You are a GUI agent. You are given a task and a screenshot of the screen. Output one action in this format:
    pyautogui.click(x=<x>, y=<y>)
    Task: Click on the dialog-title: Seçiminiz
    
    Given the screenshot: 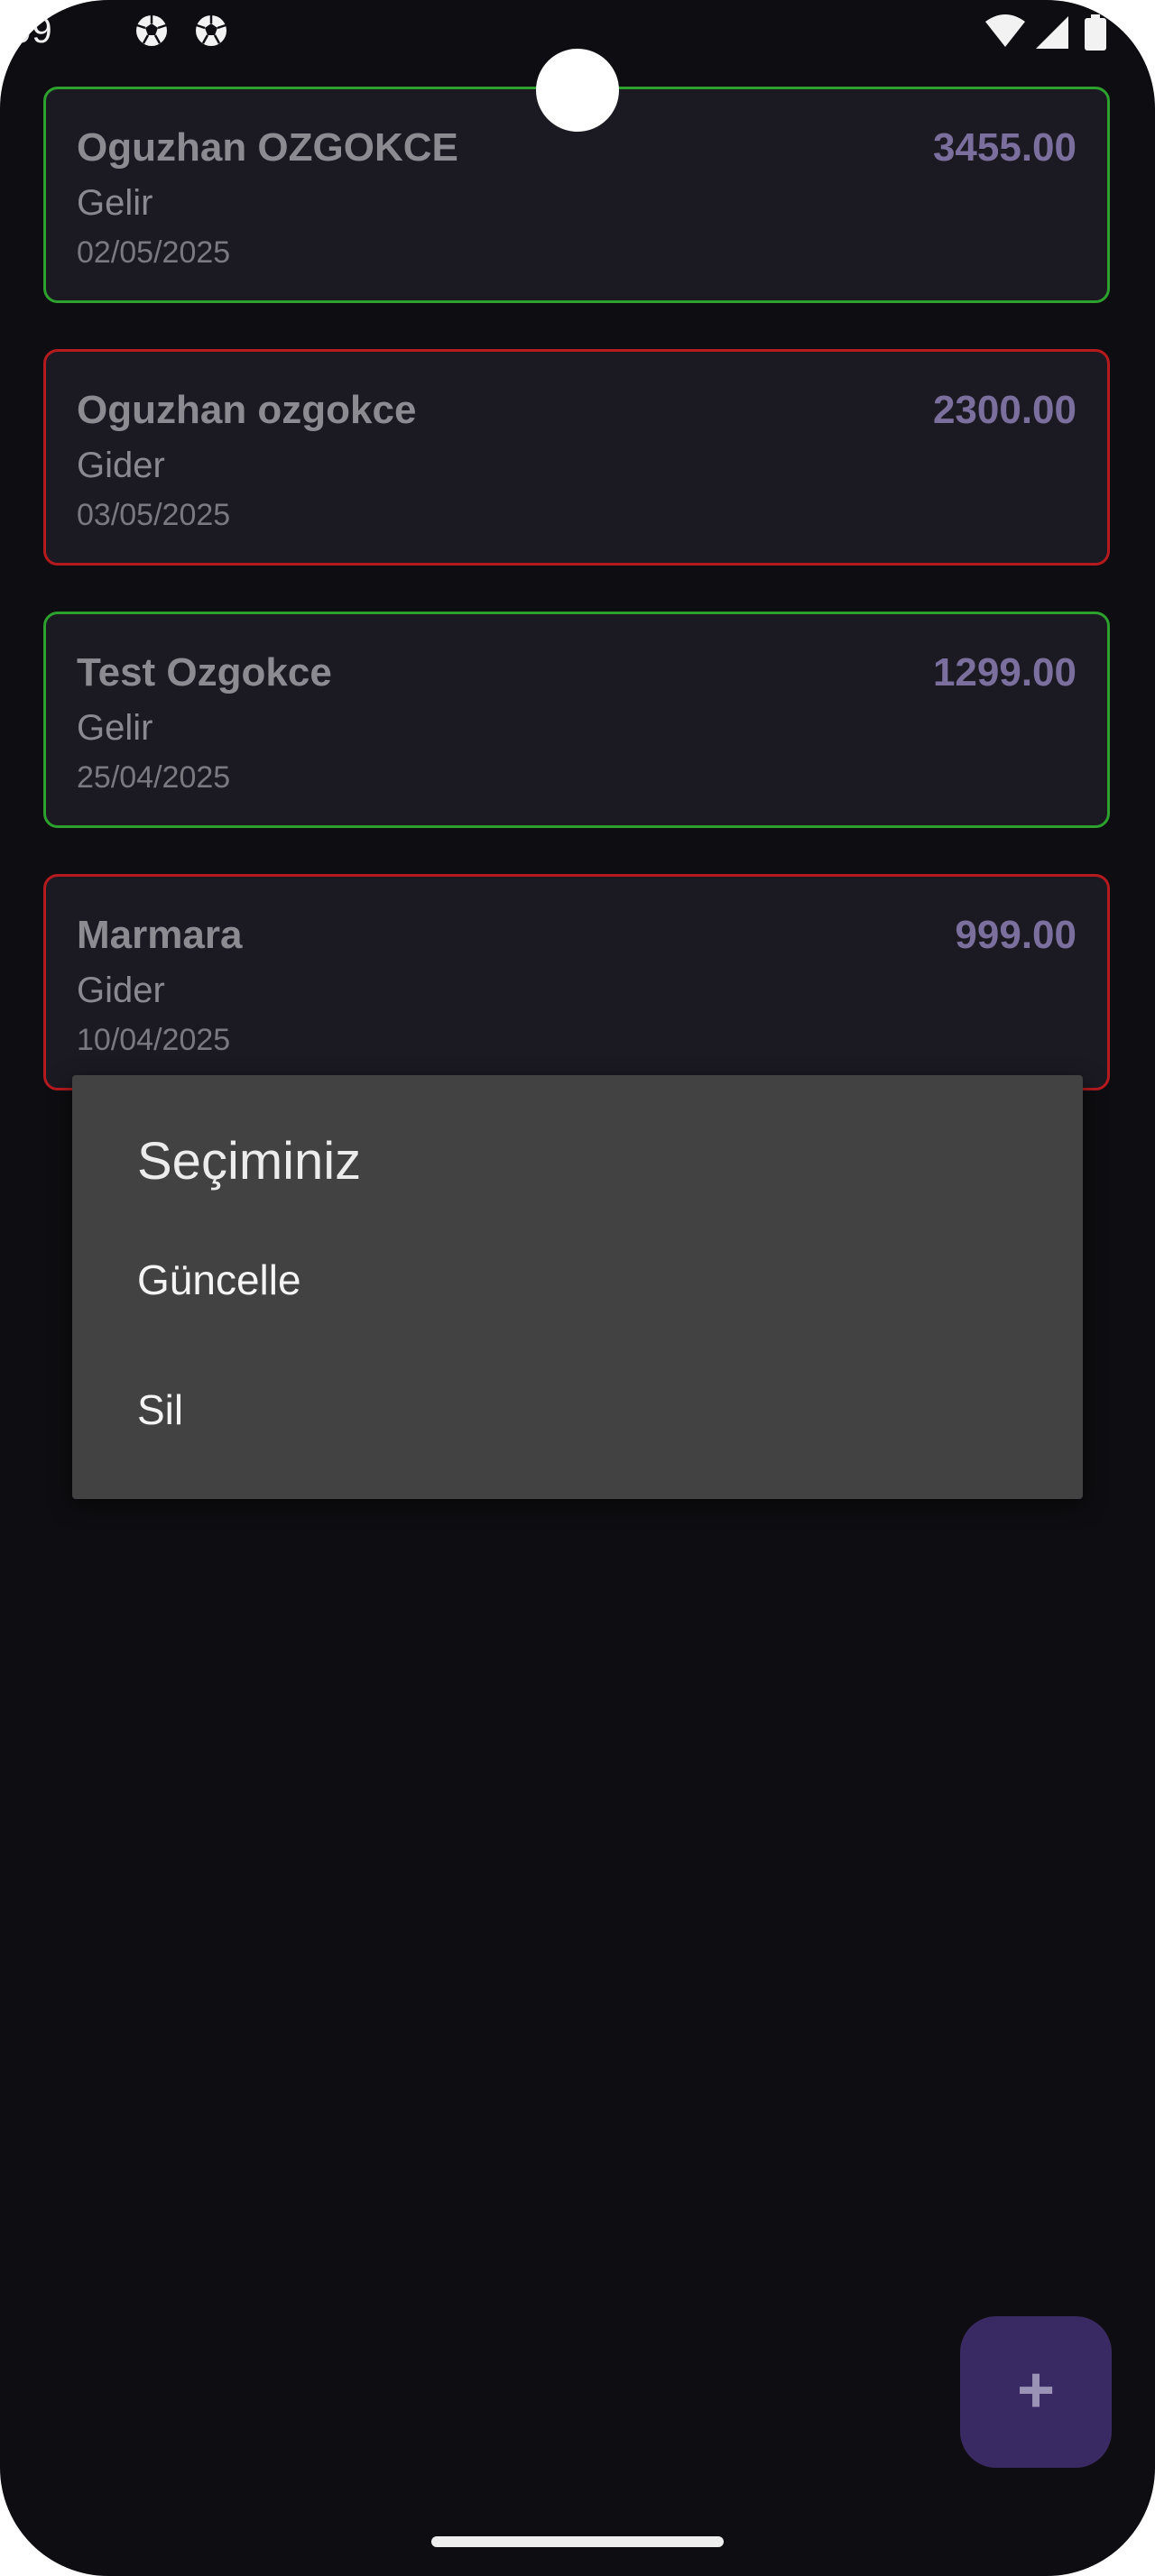 What is the action you would take?
    pyautogui.click(x=249, y=1161)
    